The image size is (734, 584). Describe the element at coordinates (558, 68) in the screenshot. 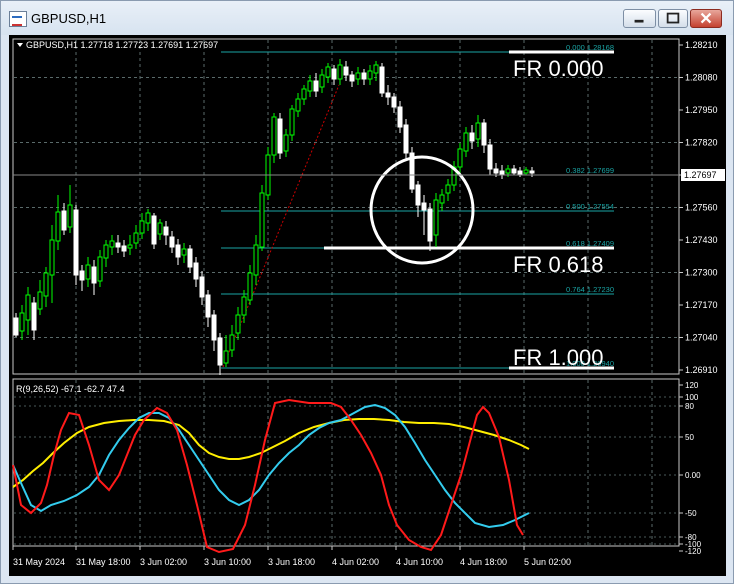

I see `fib-big-label: FR 0.000` at that location.